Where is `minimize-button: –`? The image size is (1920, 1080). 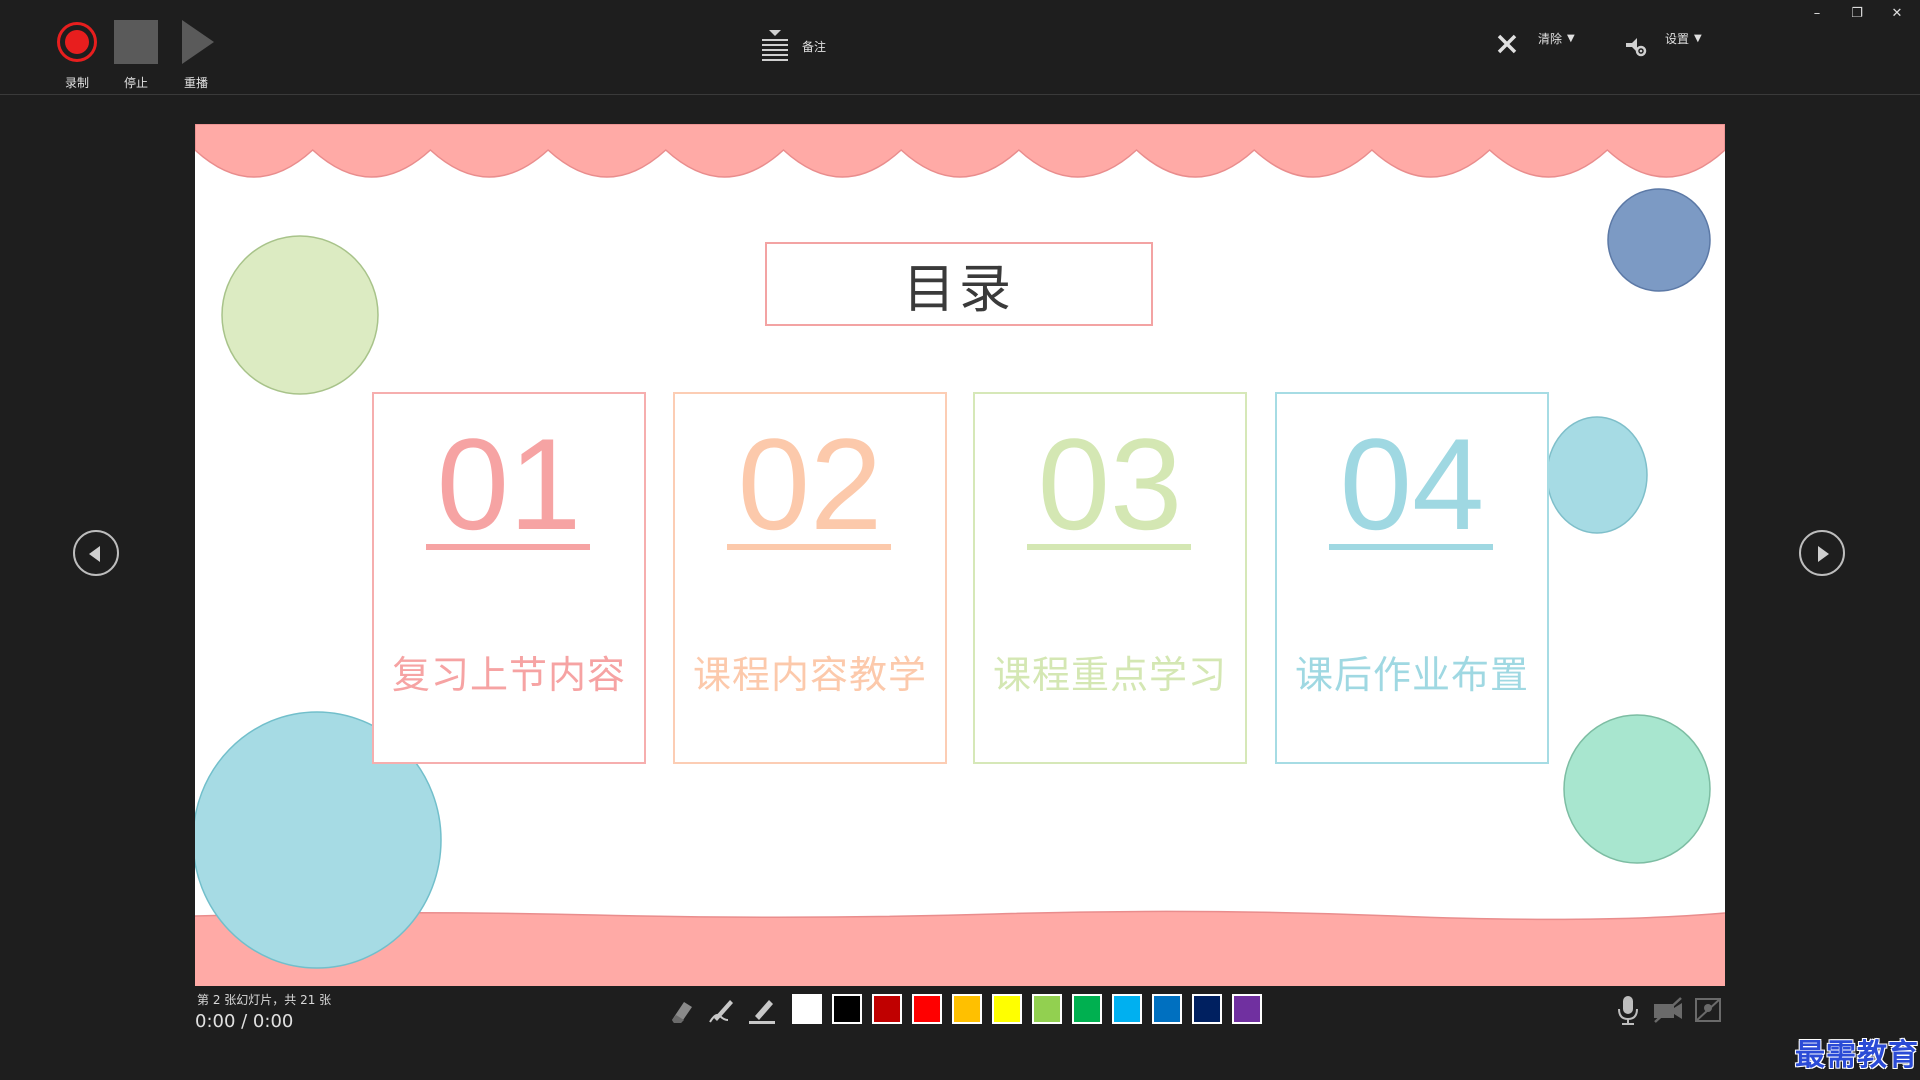 minimize-button: – is located at coordinates (1817, 14).